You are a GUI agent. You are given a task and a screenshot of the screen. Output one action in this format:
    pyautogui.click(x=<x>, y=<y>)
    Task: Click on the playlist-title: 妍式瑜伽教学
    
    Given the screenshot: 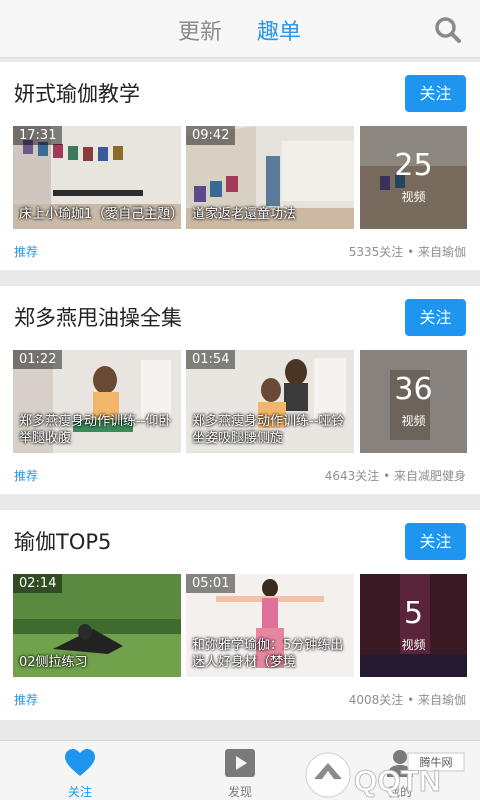 What is the action you would take?
    pyautogui.click(x=77, y=94)
    